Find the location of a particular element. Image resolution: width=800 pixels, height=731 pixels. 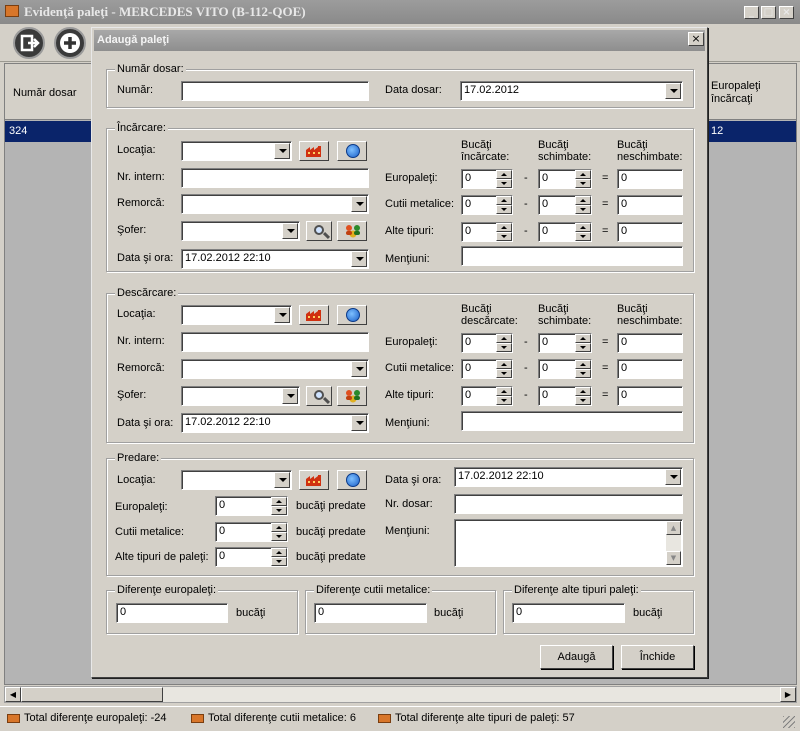

predare-cutii-stepper: 0 is located at coordinates (251, 532).